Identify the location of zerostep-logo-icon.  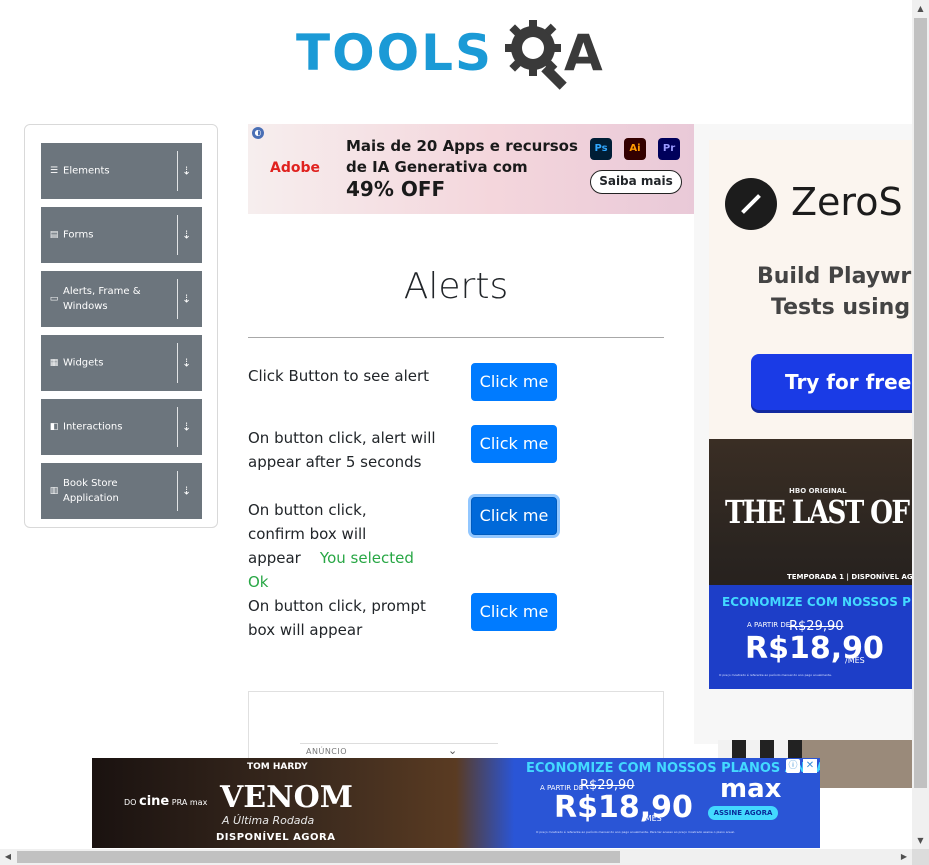
(751, 204).